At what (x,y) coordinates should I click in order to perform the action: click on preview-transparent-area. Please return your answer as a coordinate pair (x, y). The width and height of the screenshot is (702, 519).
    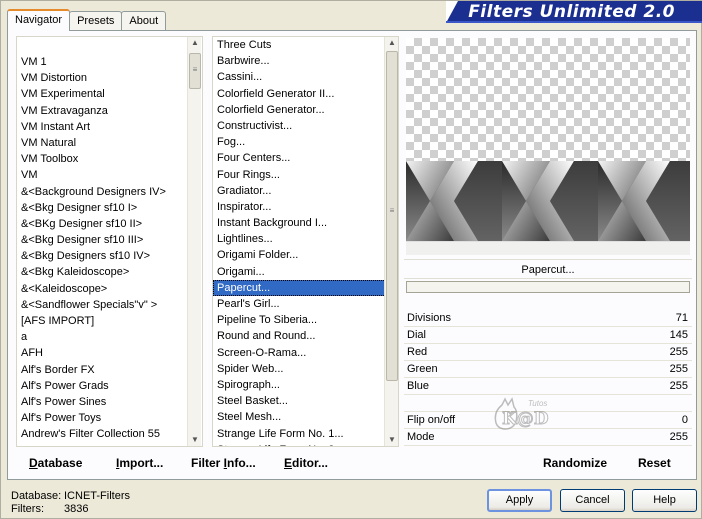
    Looking at the image, I should click on (548, 99).